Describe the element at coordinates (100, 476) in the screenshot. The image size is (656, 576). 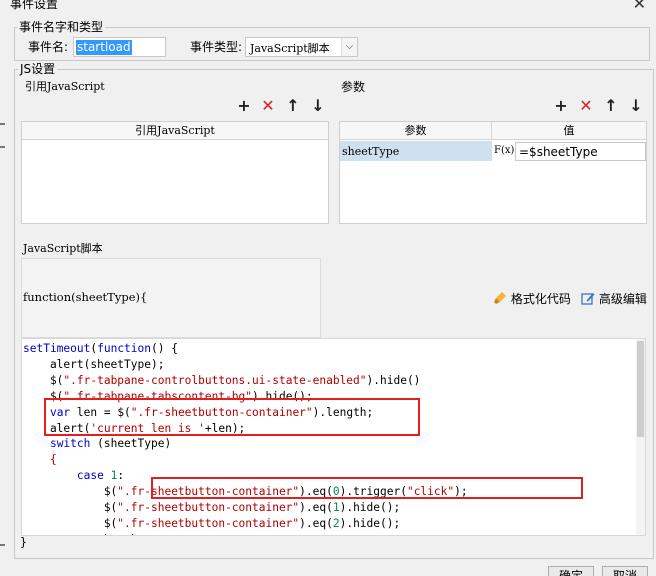
I see `code-line: case 1:` at that location.